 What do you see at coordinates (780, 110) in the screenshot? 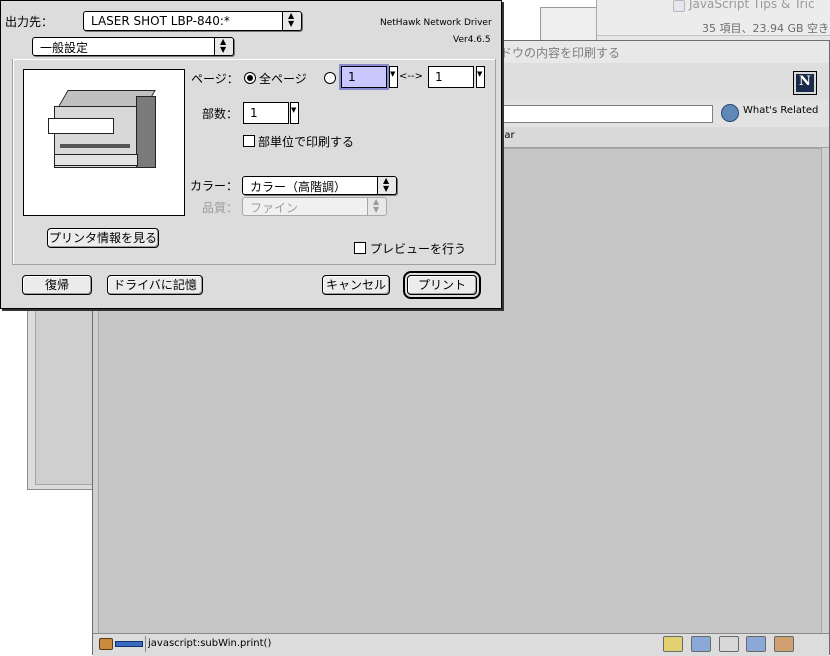
I see `whats-related-button: What's Related` at bounding box center [780, 110].